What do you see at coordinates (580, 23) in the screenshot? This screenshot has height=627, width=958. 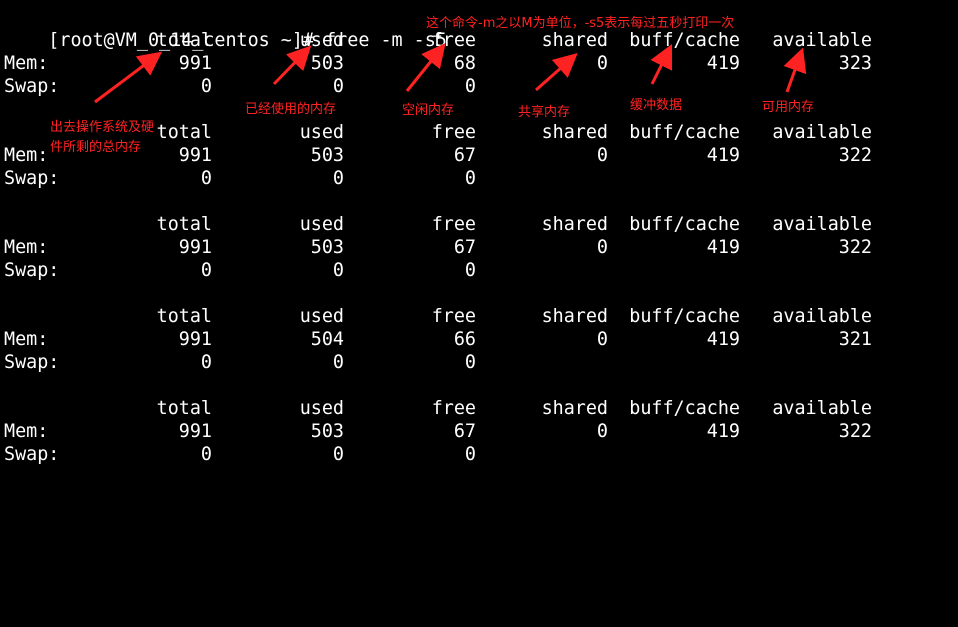 I see `annotation-command: 这个命令-m之以M为单位，-s5表示每过五秒打印一次` at bounding box center [580, 23].